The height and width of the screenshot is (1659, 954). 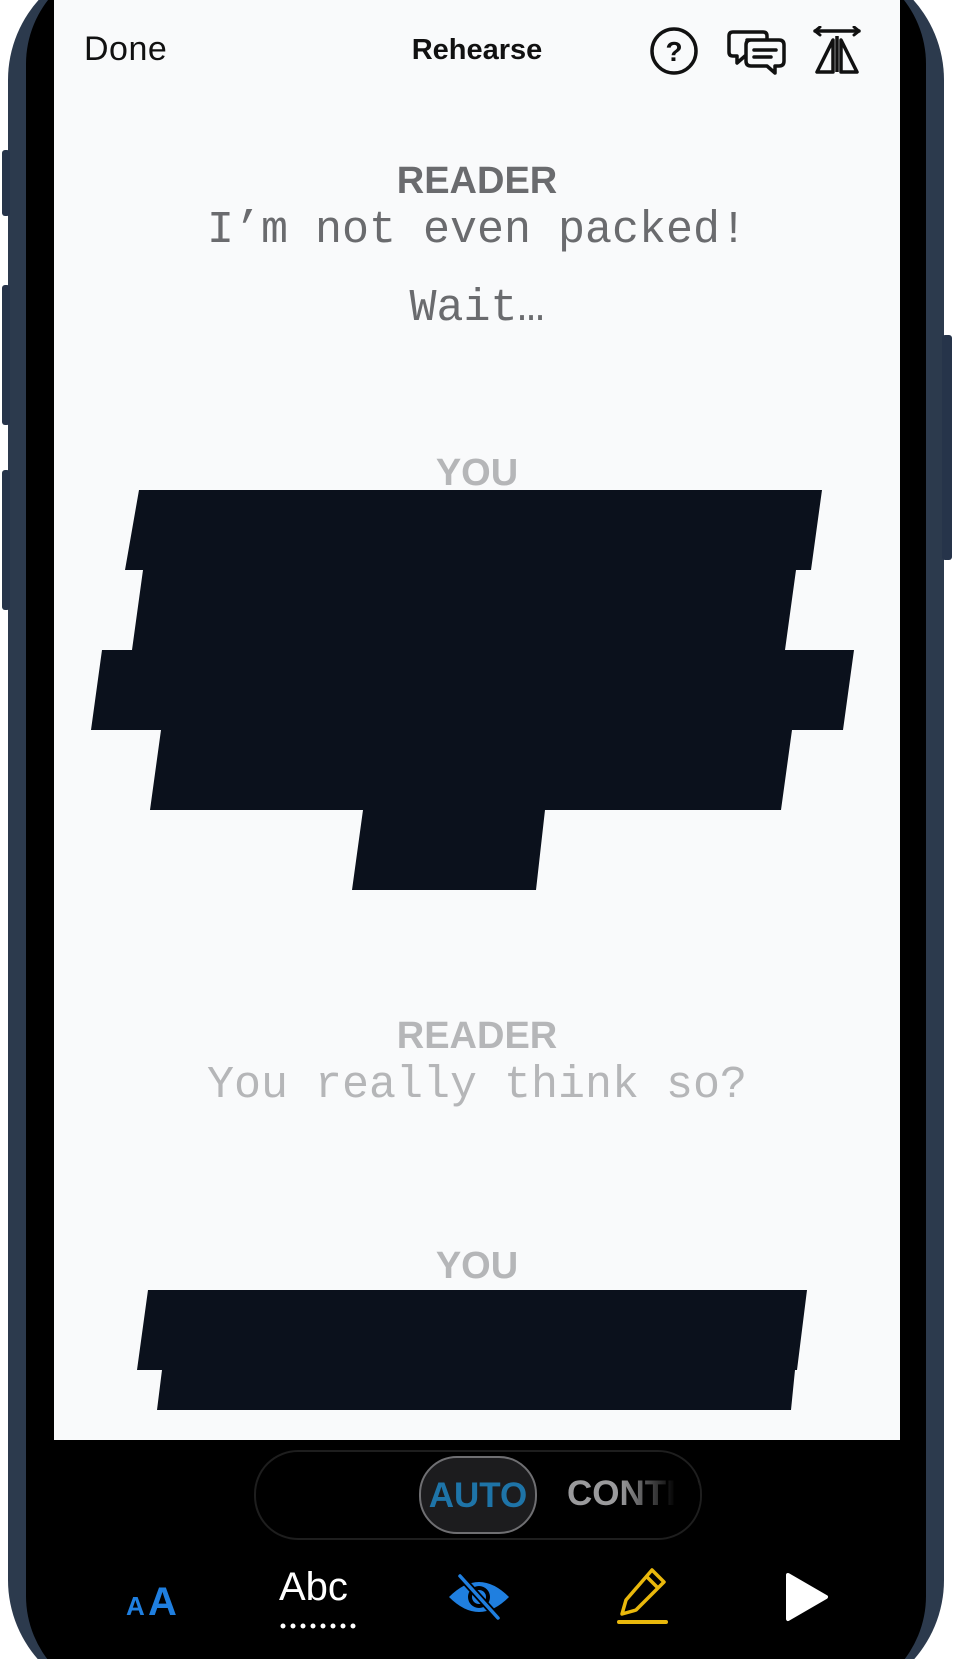 I want to click on mode-selector: AUTO CONTIN, so click(x=478, y=1495).